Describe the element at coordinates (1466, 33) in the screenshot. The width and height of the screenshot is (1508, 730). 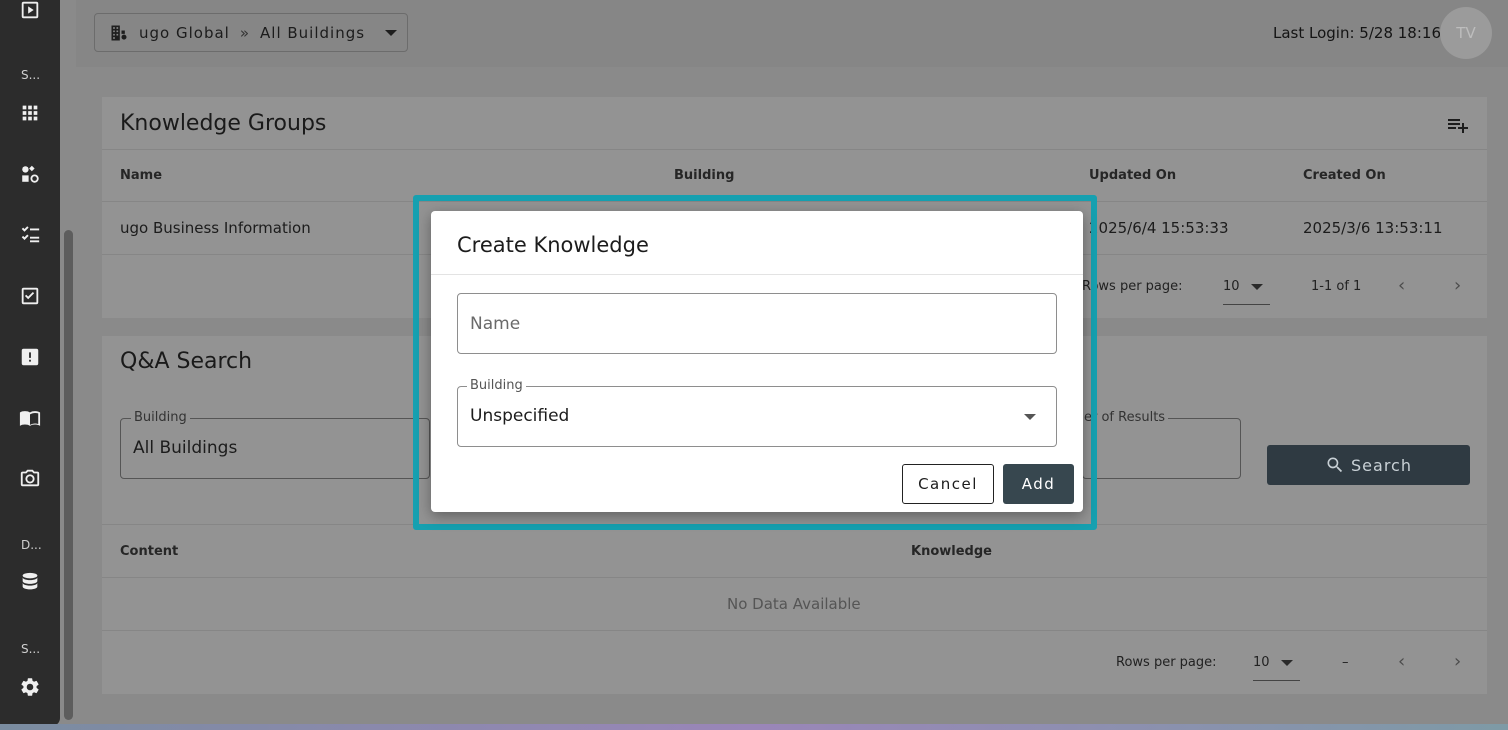
I see `avatar: TV` at that location.